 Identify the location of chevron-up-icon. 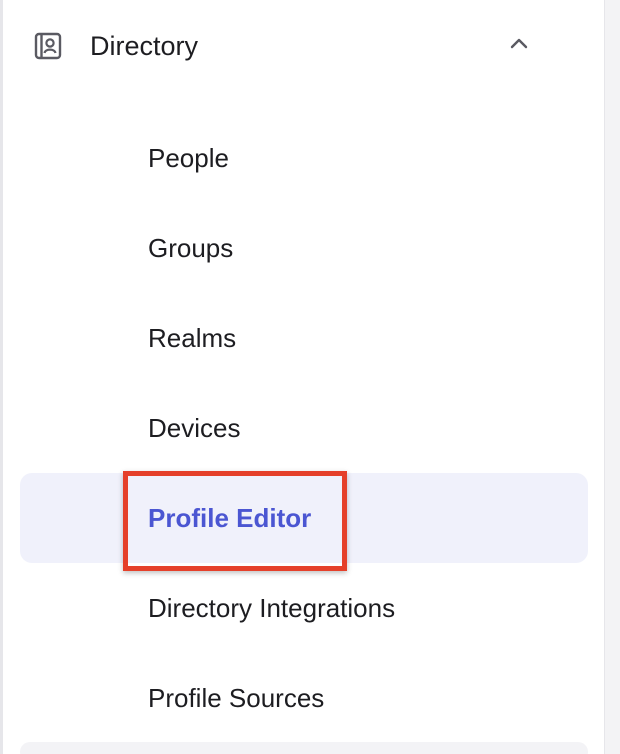
(519, 44).